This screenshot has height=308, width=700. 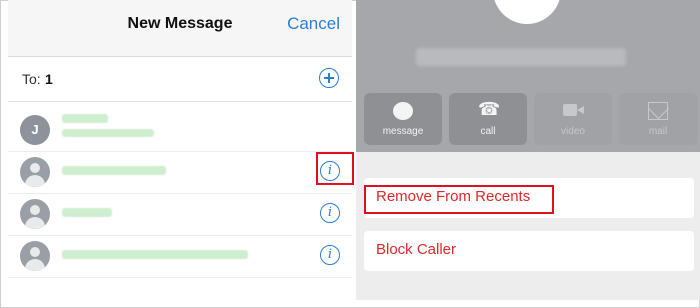 What do you see at coordinates (313, 24) in the screenshot?
I see `cancel-button: Cancel` at bounding box center [313, 24].